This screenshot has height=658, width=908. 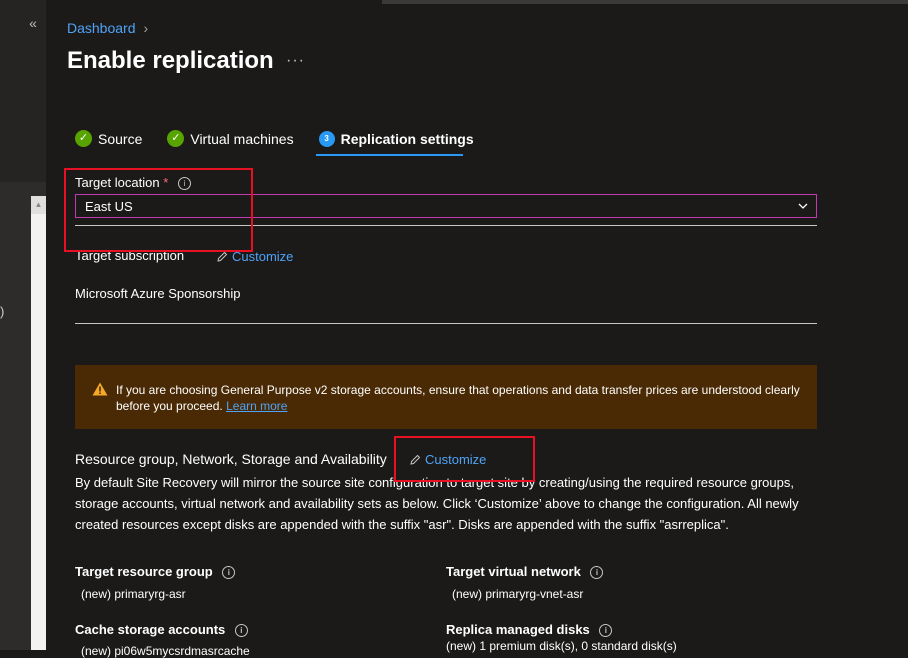 I want to click on breadcrumb: Dashboard ›, so click(x=107, y=28).